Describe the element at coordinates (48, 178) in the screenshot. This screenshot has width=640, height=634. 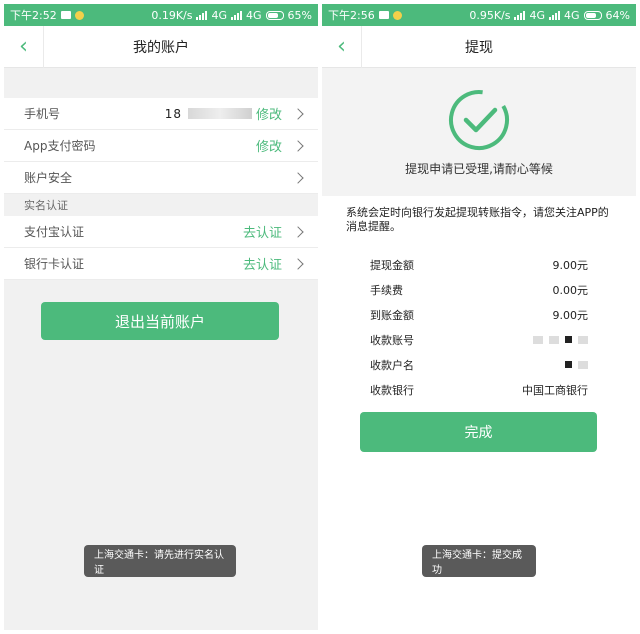
I see `account-security-label: 账户安全` at that location.